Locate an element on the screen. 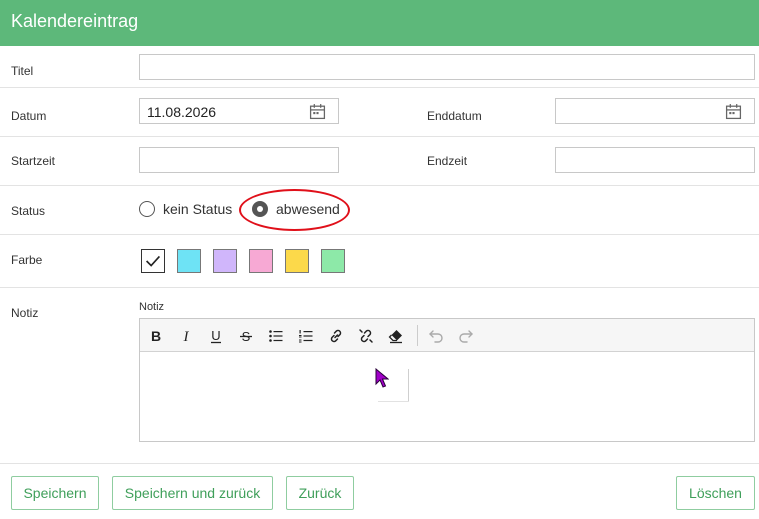  italic-icon: I is located at coordinates (186, 336).